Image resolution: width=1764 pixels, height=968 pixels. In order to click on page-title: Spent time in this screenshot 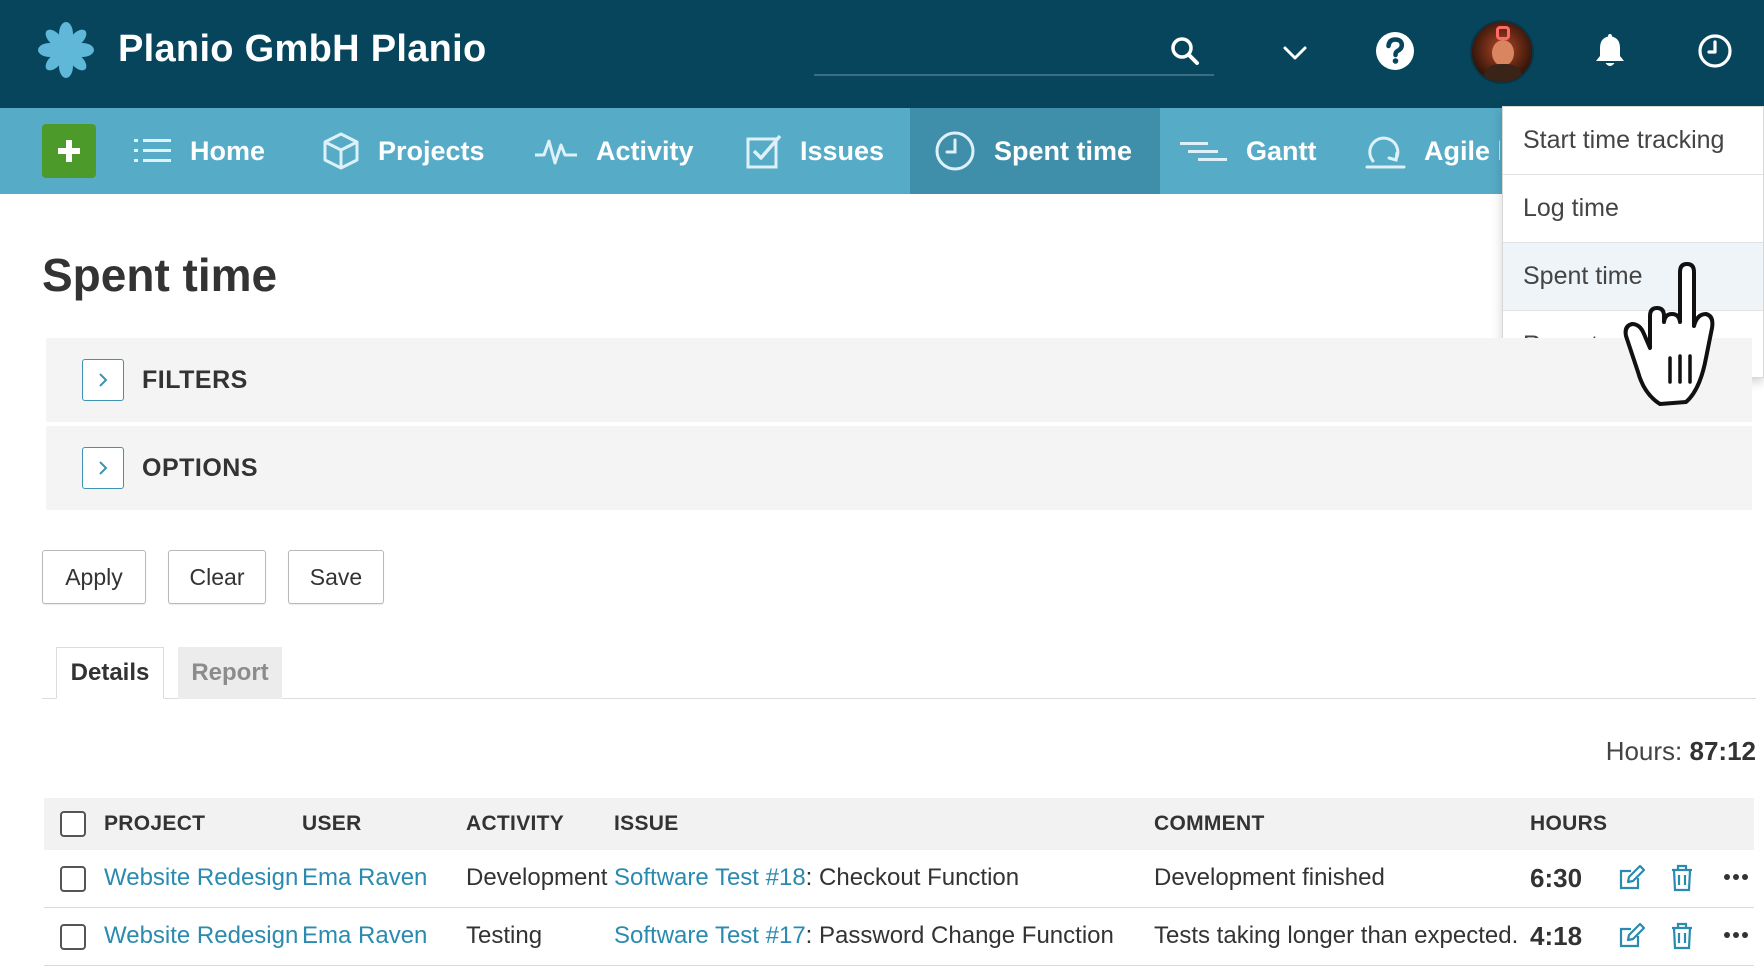, I will do `click(160, 275)`.